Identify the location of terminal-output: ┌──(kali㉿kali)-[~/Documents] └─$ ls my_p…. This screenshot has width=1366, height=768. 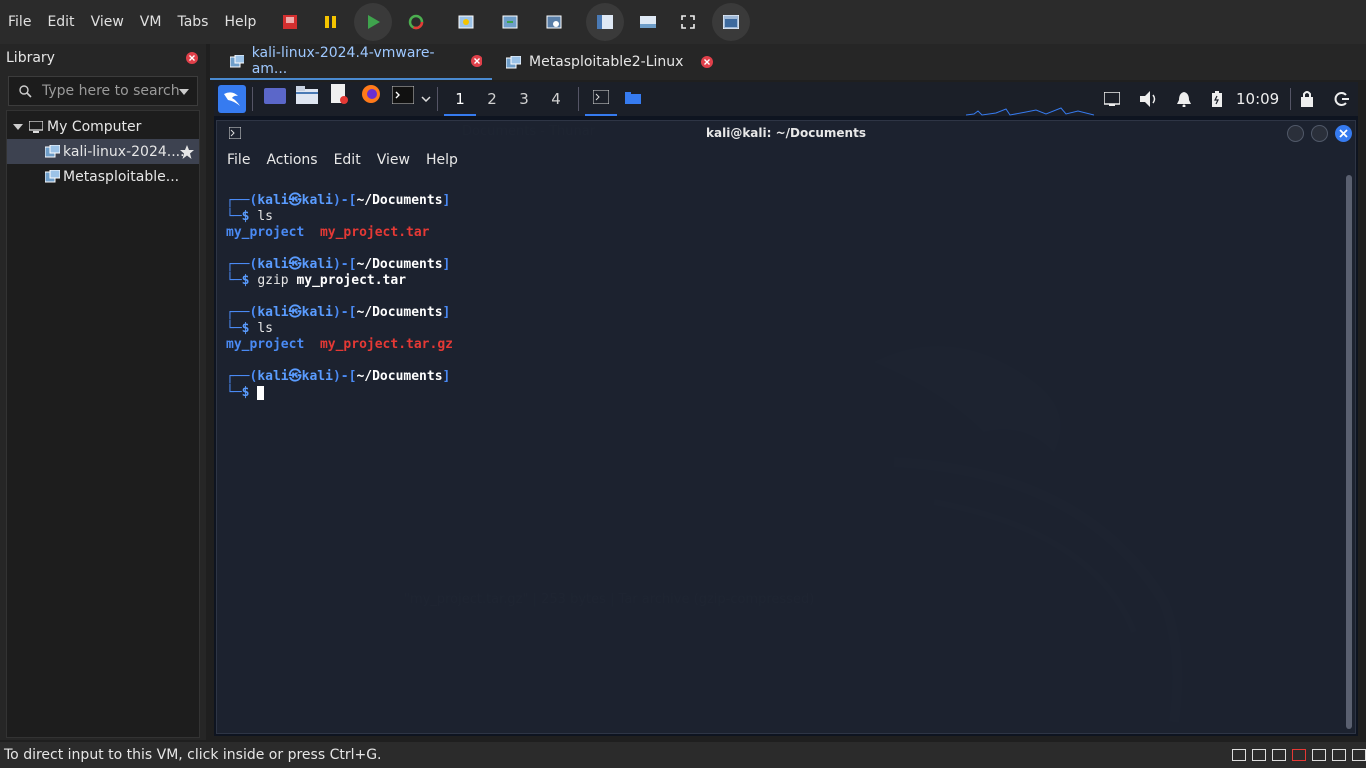
(339, 297).